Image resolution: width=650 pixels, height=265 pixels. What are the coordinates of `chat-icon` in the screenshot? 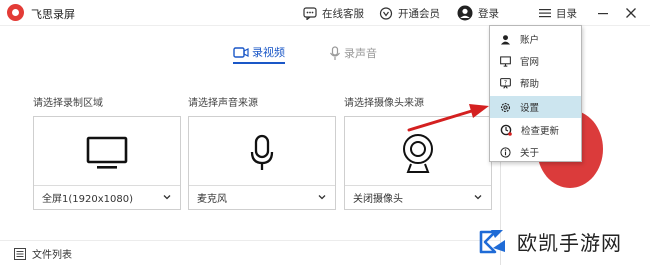 It's located at (310, 13).